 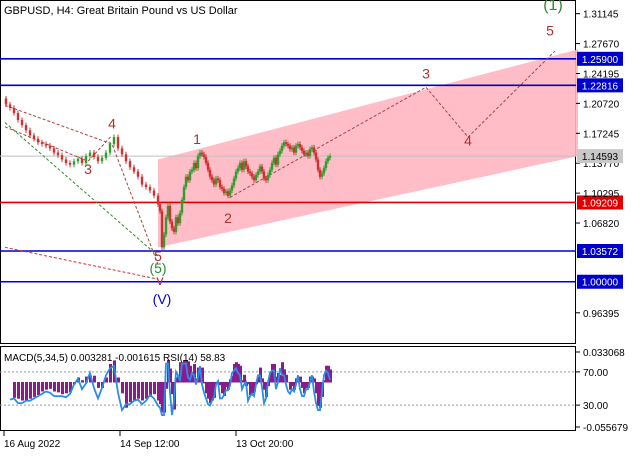 I want to click on wave-label-1: 3, so click(x=88, y=169).